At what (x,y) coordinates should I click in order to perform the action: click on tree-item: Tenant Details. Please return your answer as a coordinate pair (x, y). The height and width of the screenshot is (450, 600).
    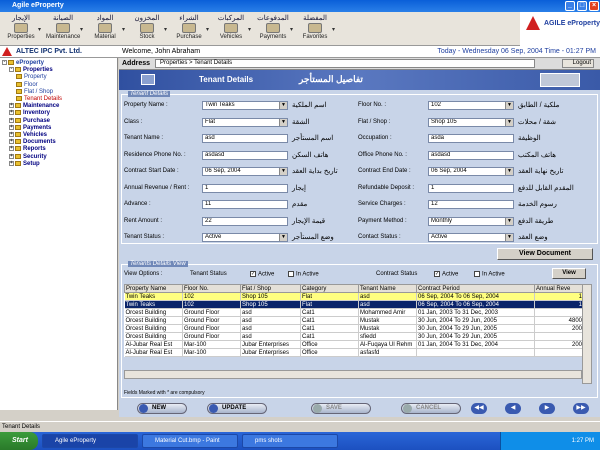
    Looking at the image, I should click on (39, 99).